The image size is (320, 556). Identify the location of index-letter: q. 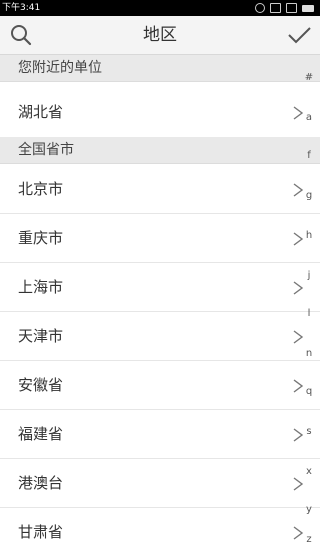
(309, 392).